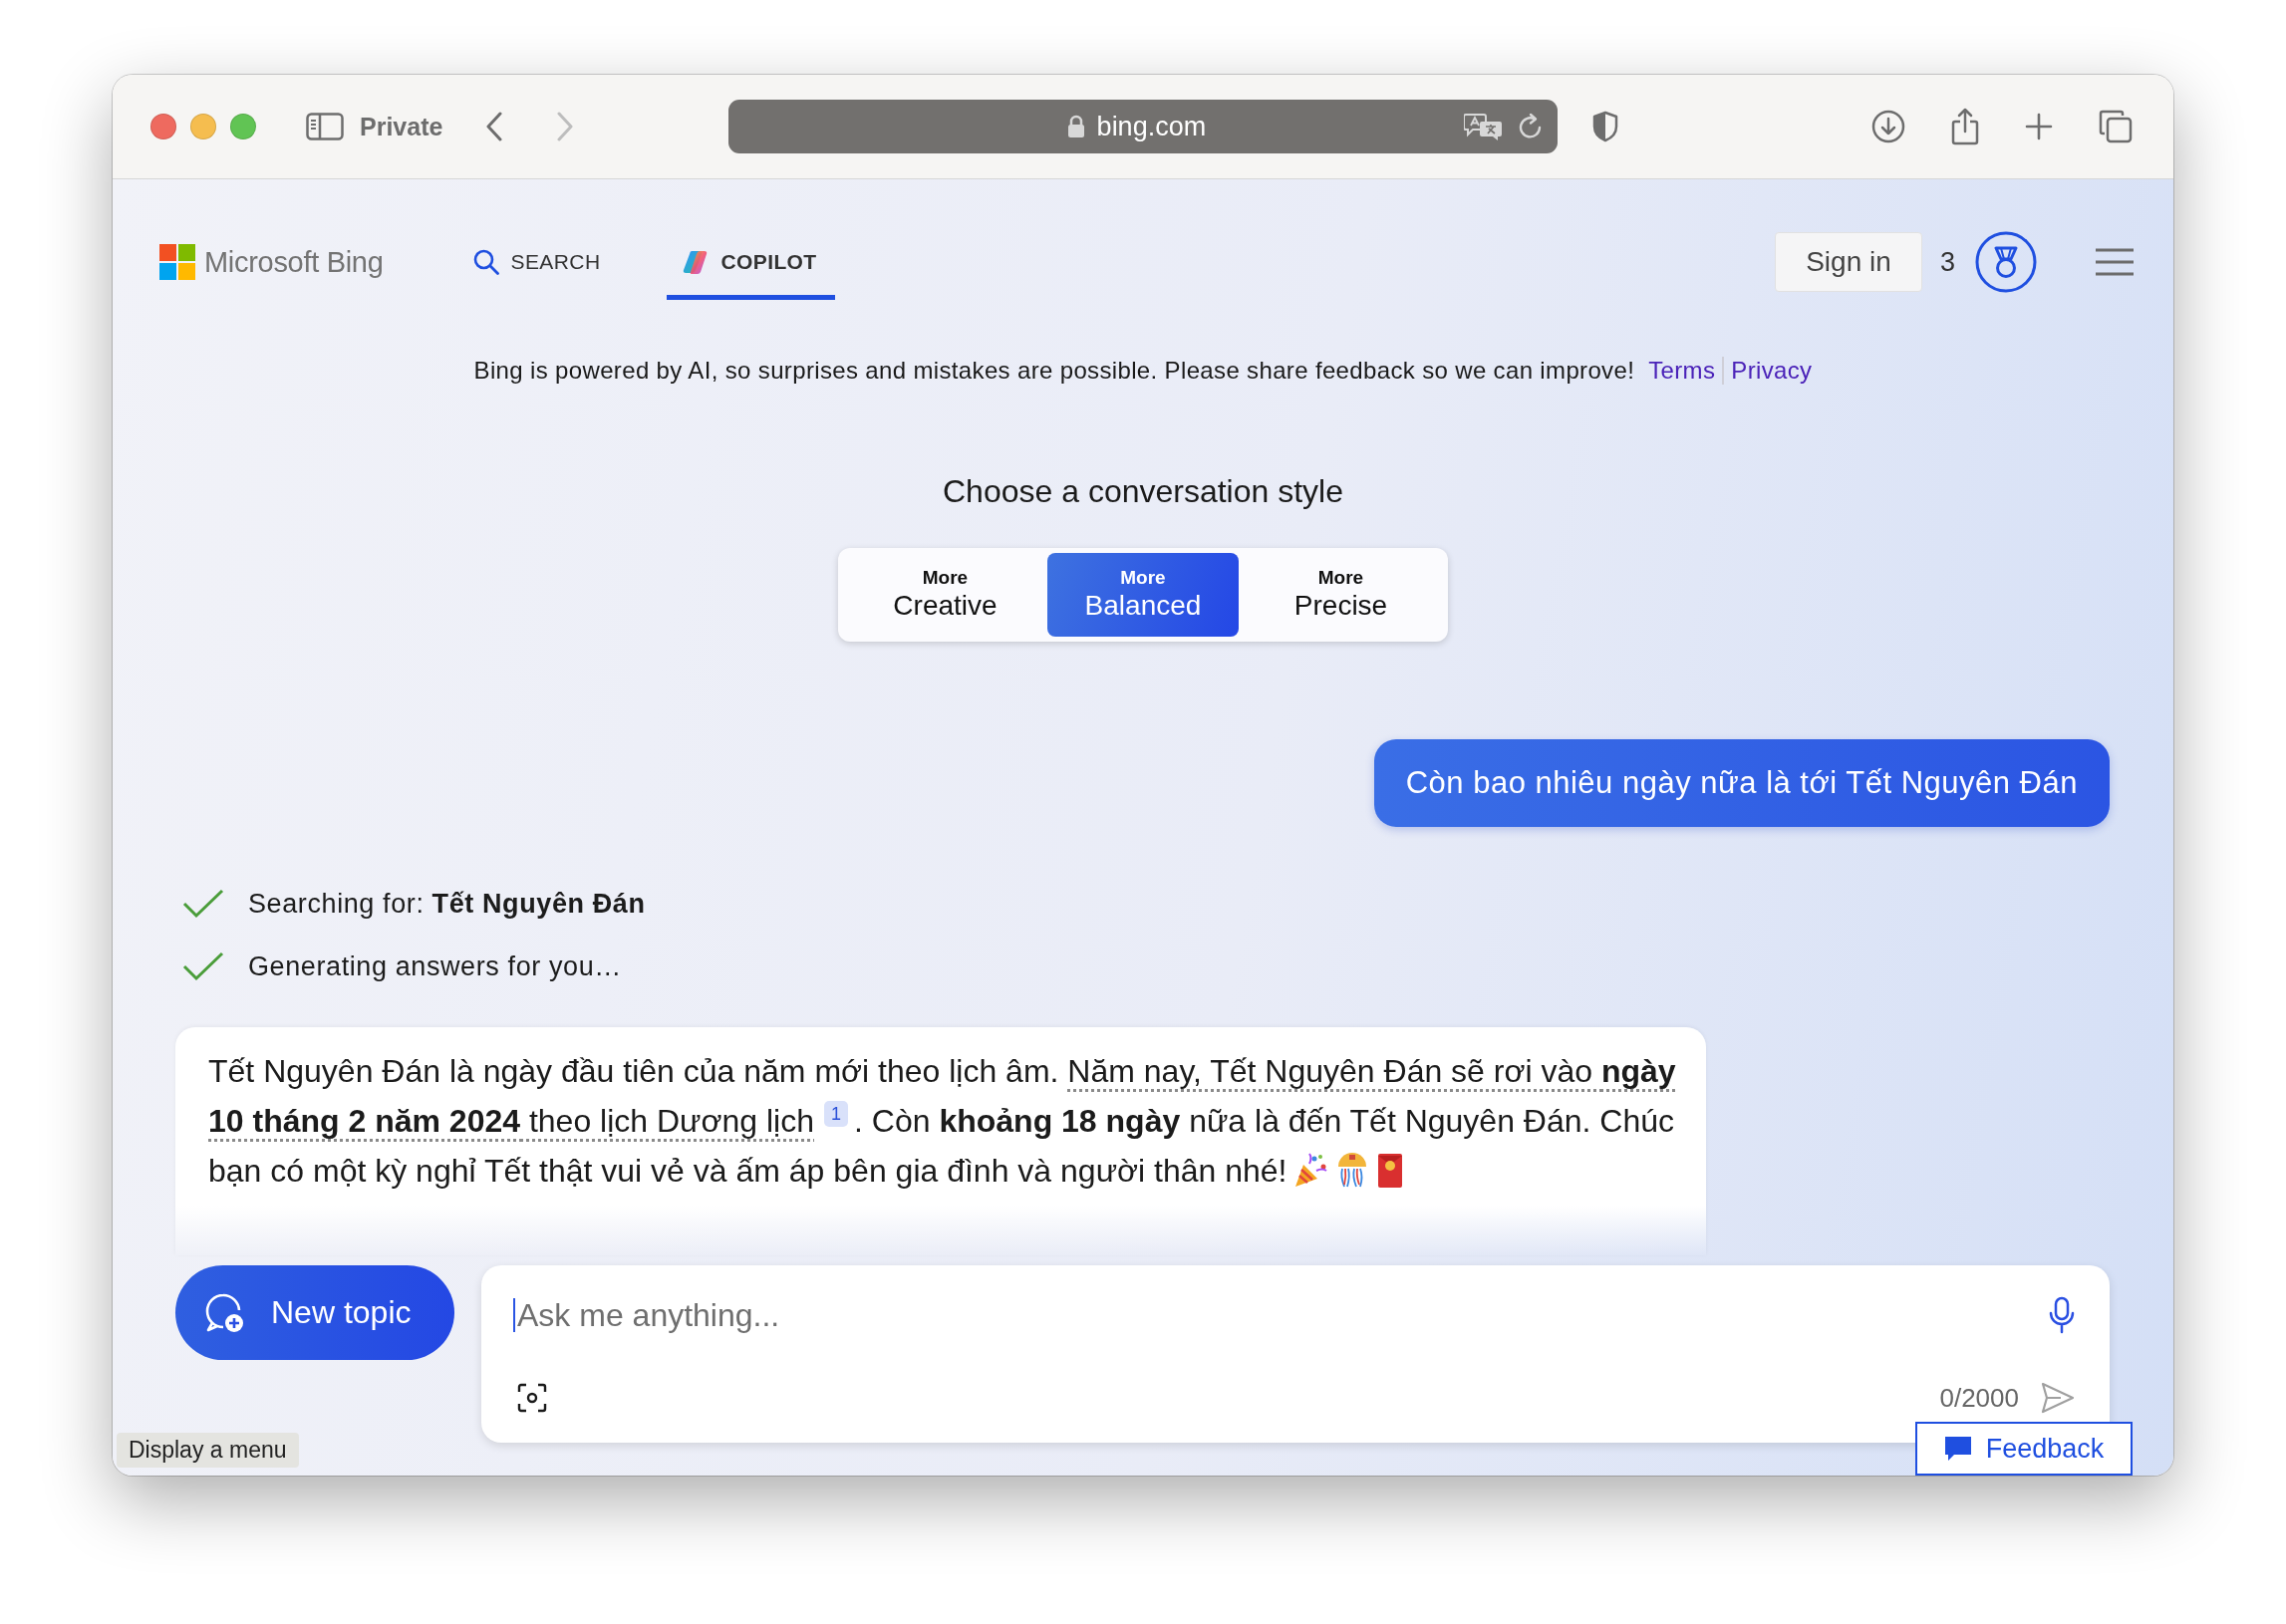  What do you see at coordinates (1848, 262) in the screenshot?
I see `sign-in-button: Sign in` at bounding box center [1848, 262].